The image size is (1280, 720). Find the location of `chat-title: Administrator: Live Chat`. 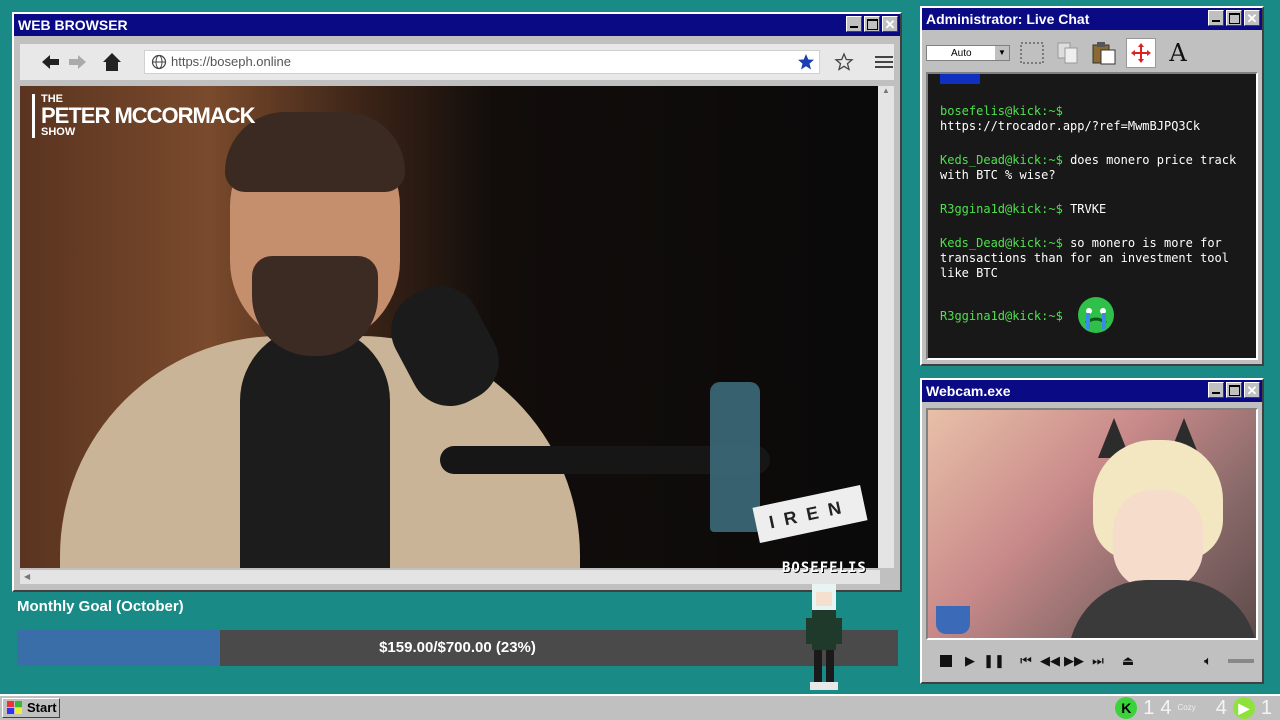

chat-title: Administrator: Live Chat is located at coordinates (1008, 19).